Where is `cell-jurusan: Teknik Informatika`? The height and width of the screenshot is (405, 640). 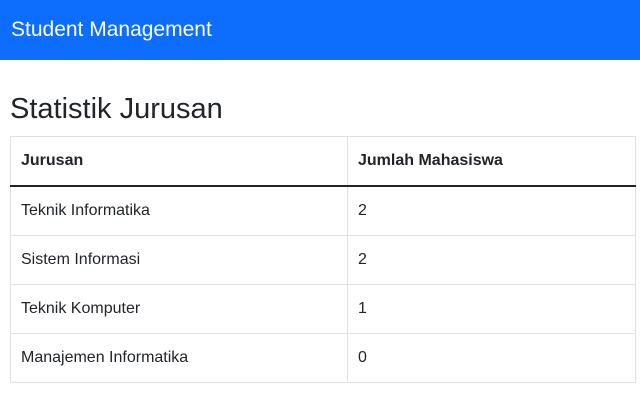
cell-jurusan: Teknik Informatika is located at coordinates (179, 210).